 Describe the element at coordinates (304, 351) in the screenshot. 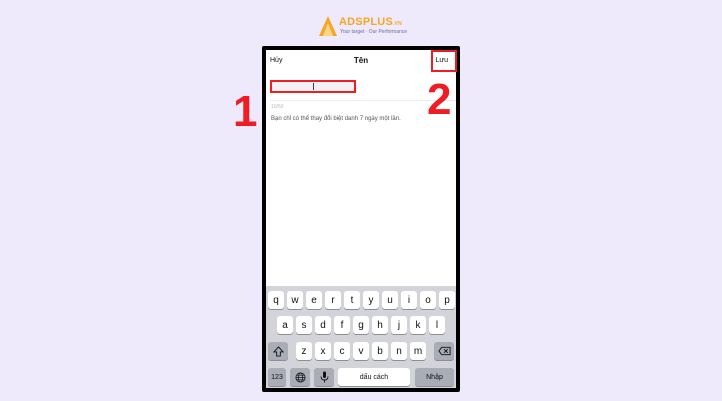

I see `key-z: z` at that location.